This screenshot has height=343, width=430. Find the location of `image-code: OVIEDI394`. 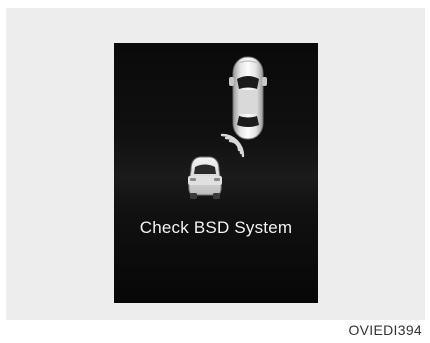

image-code: OVIEDI394 is located at coordinates (385, 330).